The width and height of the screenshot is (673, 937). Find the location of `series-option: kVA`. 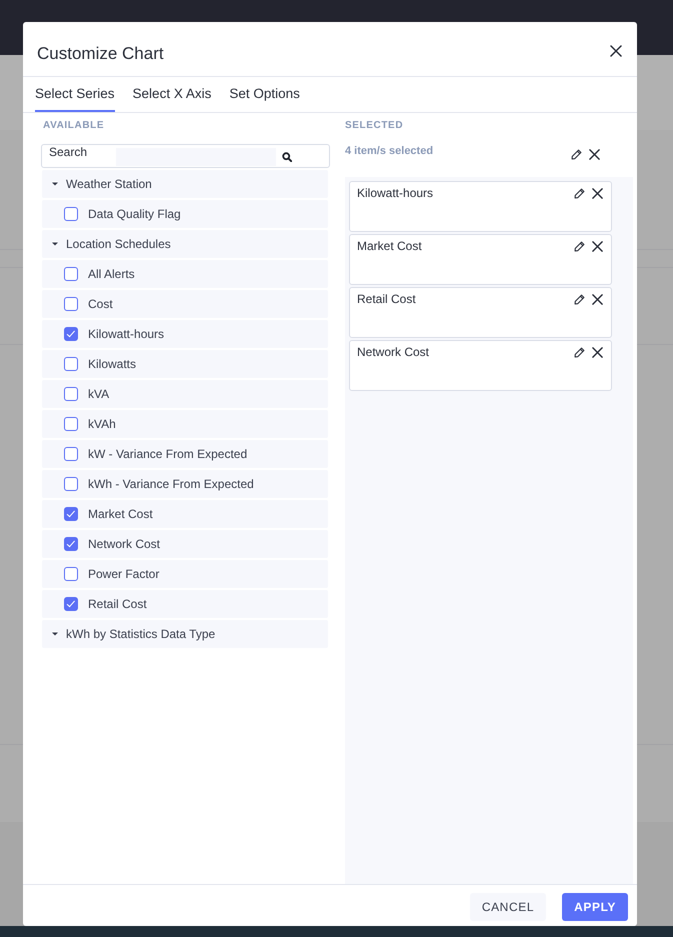

series-option: kVA is located at coordinates (185, 394).